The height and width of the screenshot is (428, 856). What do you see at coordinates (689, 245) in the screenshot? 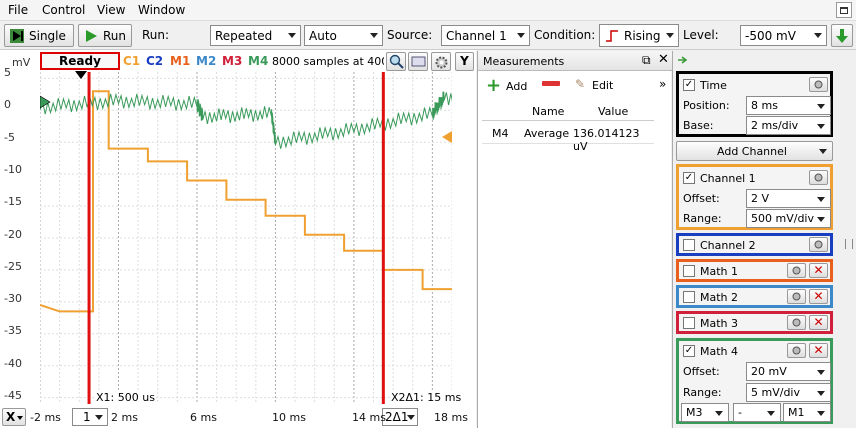
I see `channel-2-checkbox` at bounding box center [689, 245].